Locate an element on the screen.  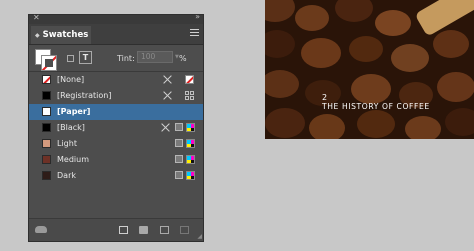
swatch-label: Light is located at coordinates (67, 143).